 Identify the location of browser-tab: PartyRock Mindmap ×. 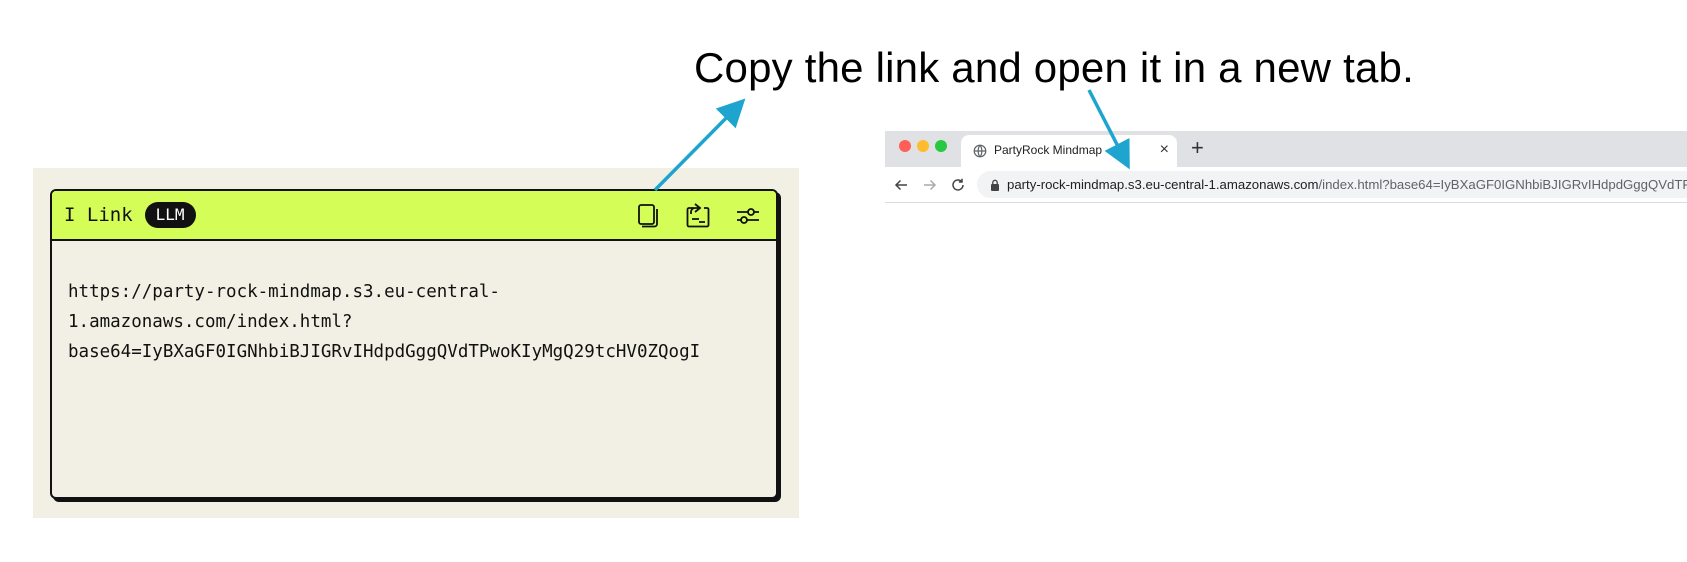
(1069, 151).